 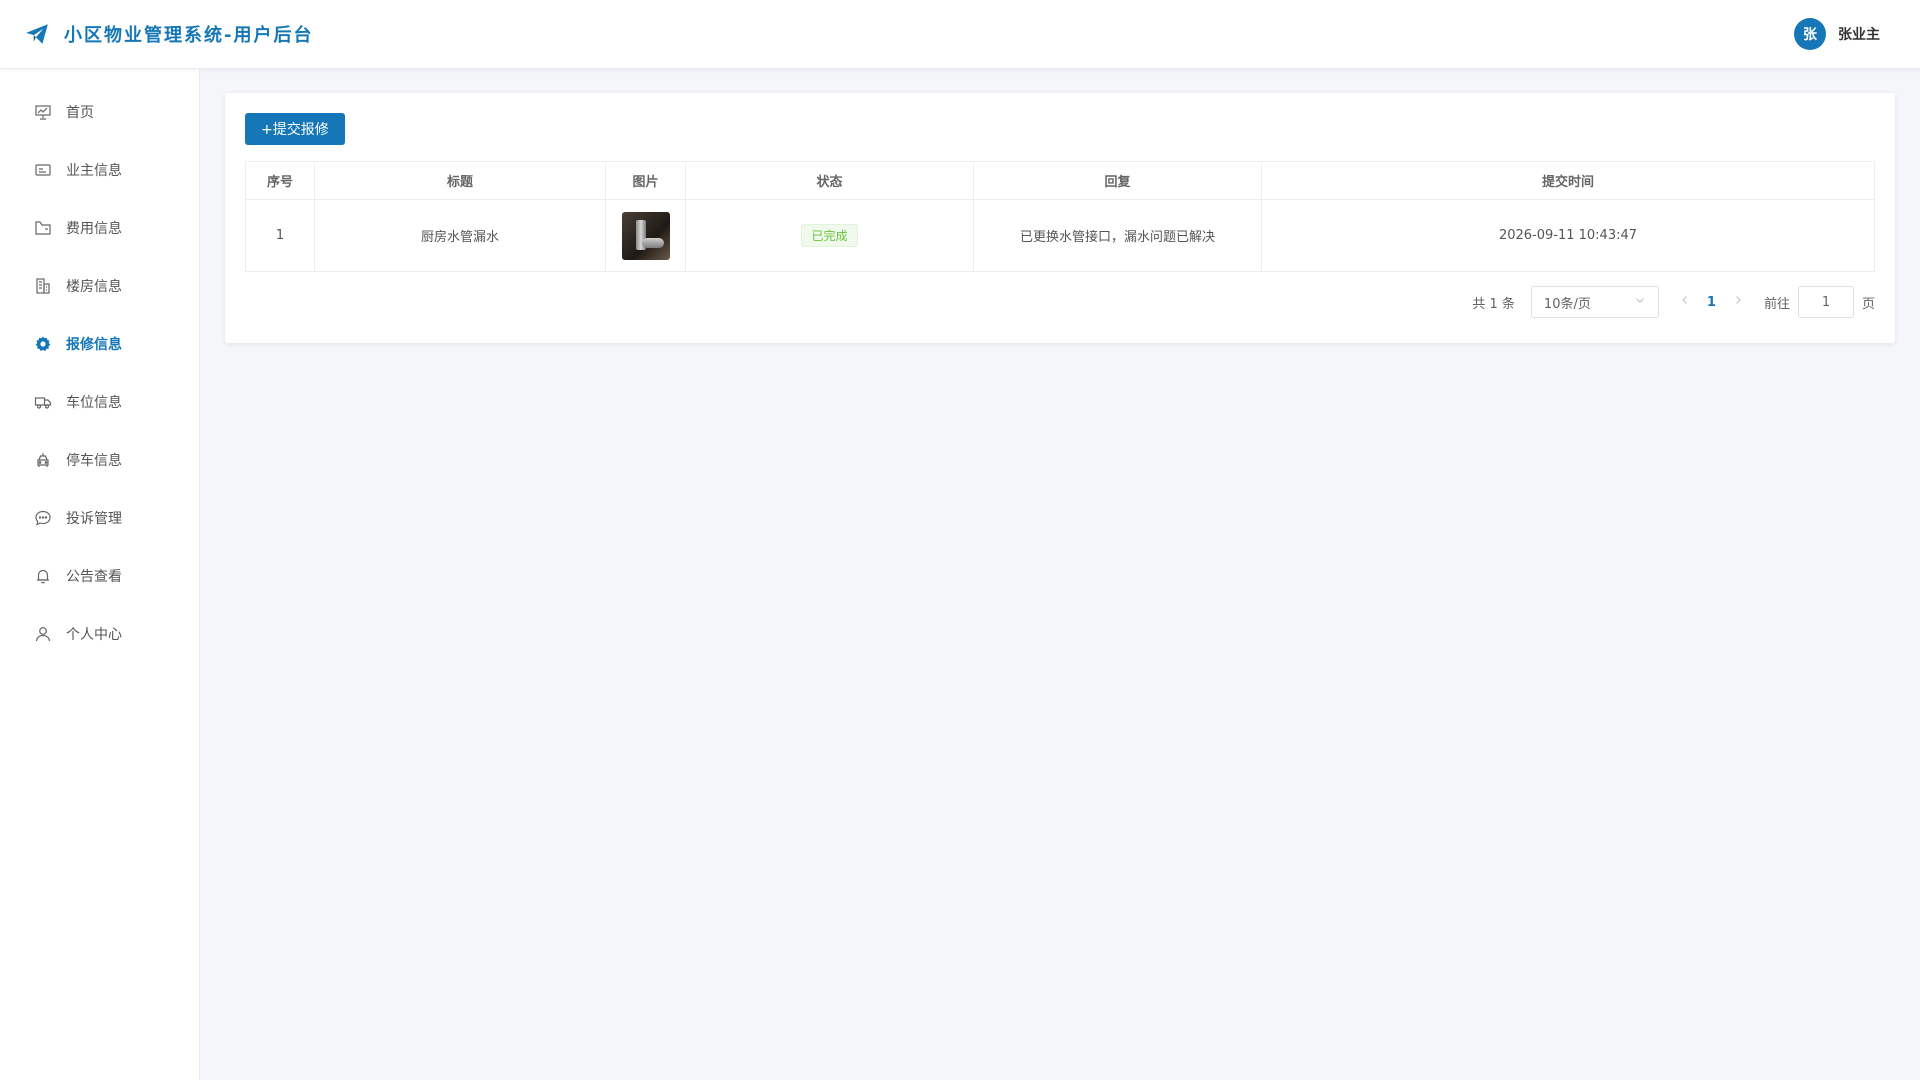 I want to click on sidebar-item-profile: 个人中心, so click(x=99, y=634).